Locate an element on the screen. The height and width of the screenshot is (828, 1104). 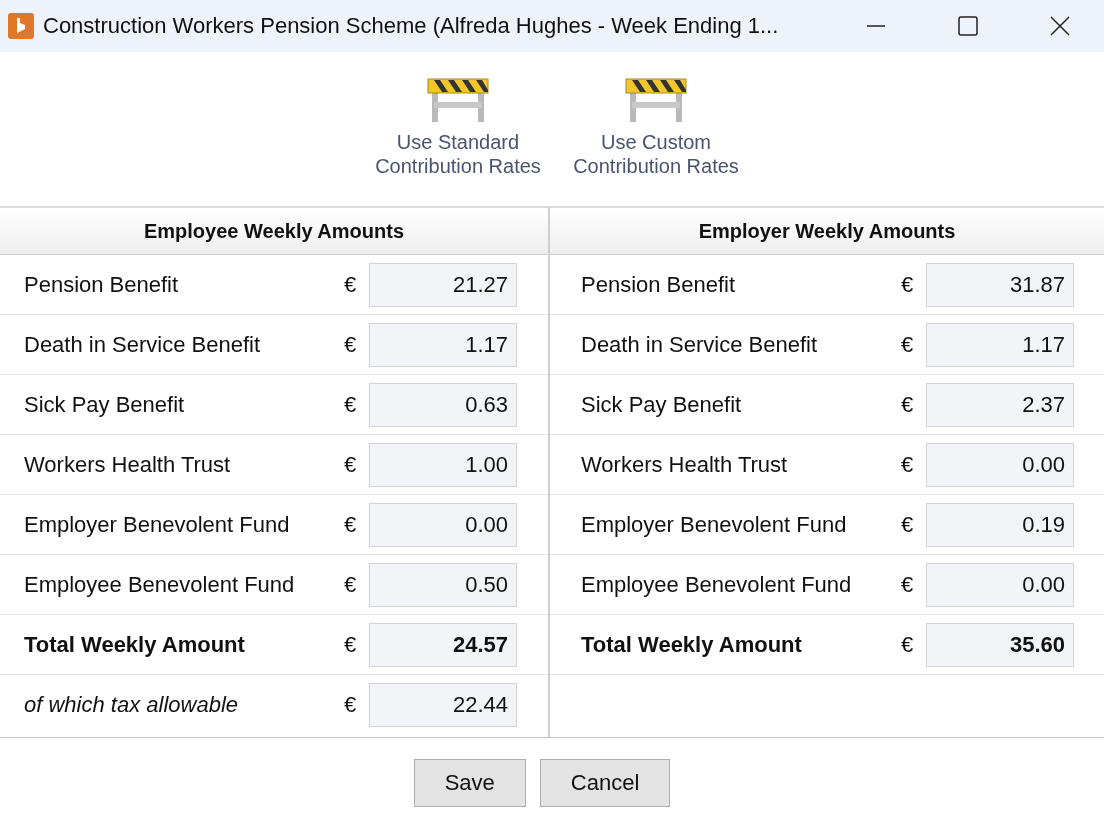
amount-field: 1.00 is located at coordinates (443, 464).